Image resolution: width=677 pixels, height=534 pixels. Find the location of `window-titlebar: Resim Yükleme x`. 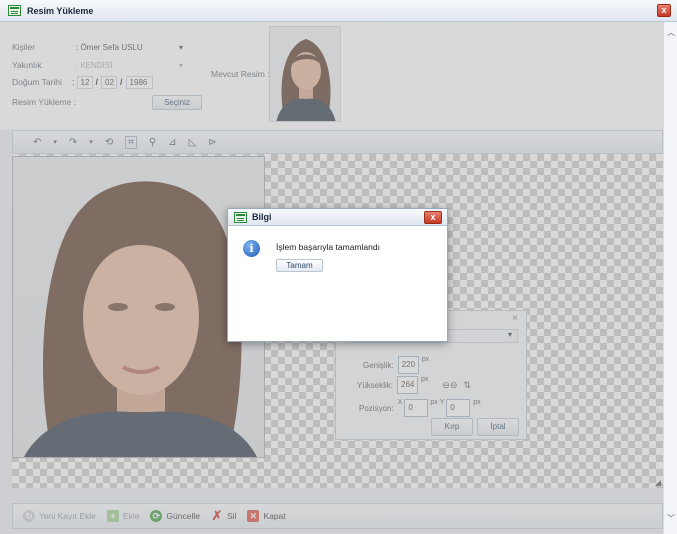

window-titlebar: Resim Yükleme x is located at coordinates (338, 11).